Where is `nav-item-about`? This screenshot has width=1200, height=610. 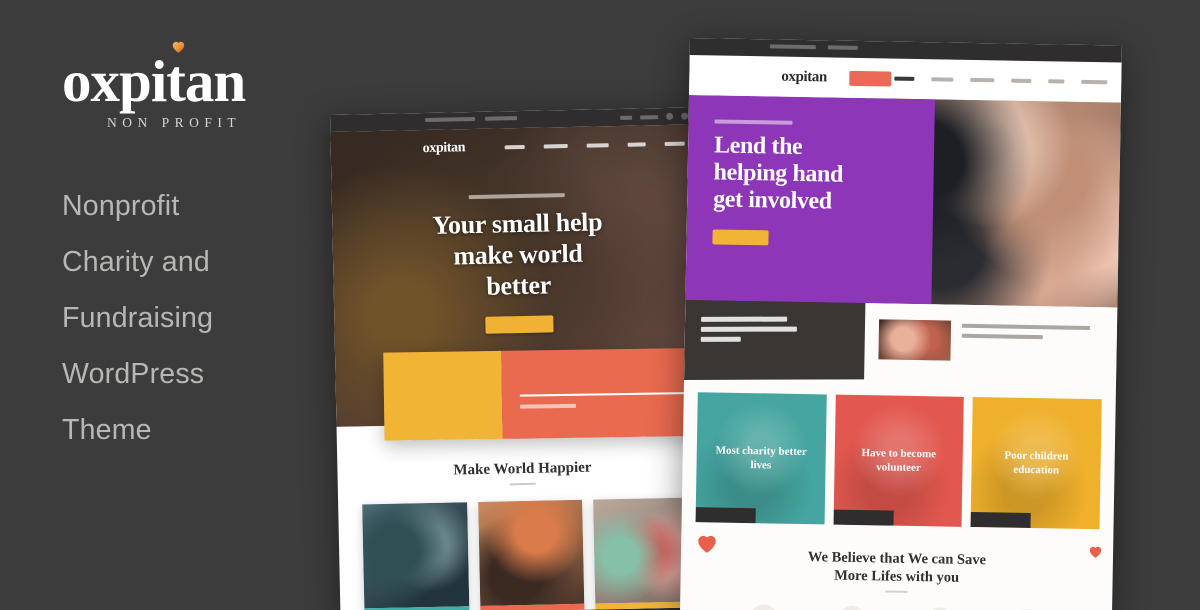
nav-item-about is located at coordinates (942, 79).